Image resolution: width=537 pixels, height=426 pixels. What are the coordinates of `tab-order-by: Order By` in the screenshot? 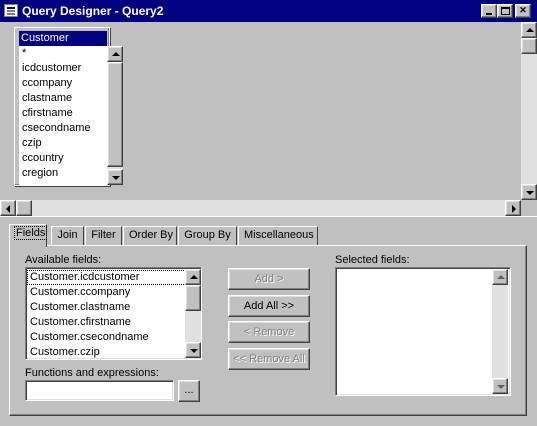 It's located at (150, 236).